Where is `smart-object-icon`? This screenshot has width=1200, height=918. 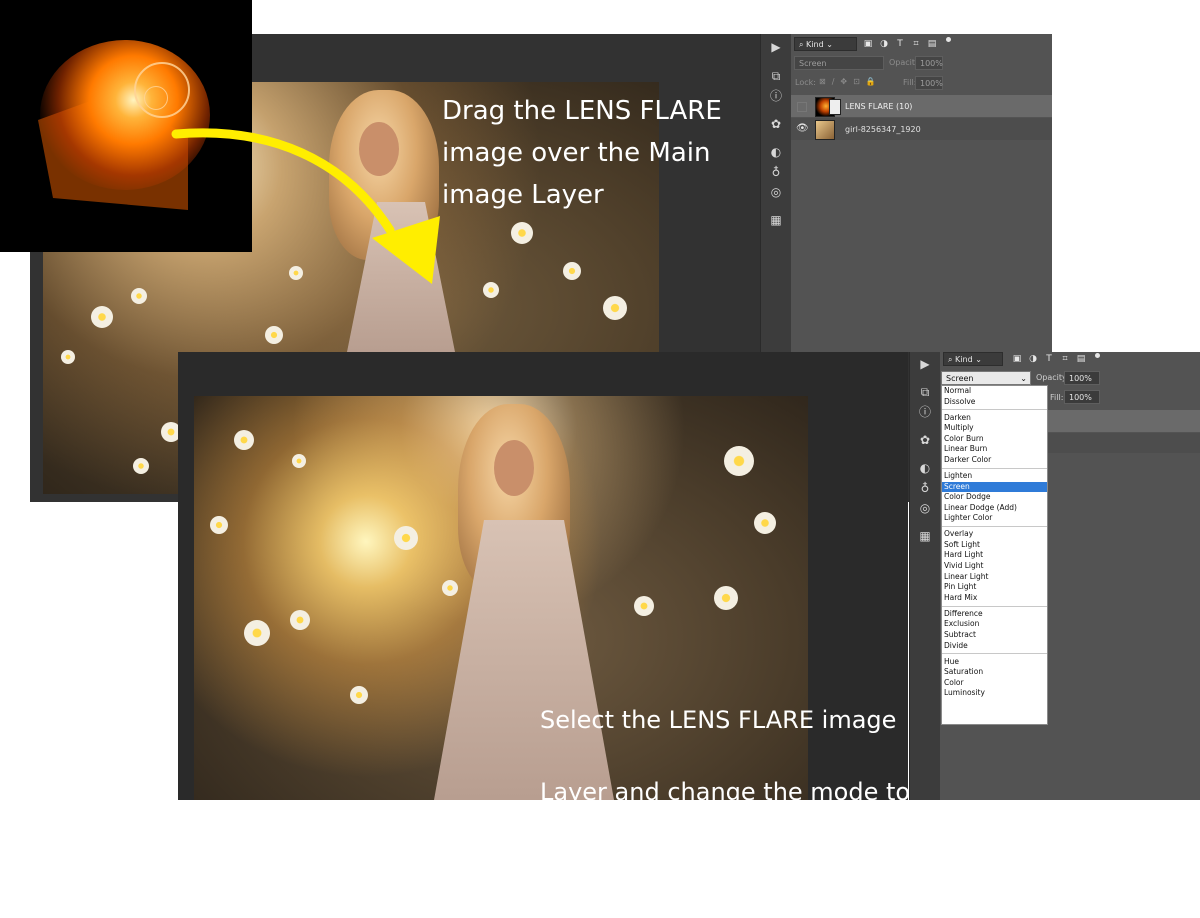
smart-object-icon is located at coordinates (835, 107).